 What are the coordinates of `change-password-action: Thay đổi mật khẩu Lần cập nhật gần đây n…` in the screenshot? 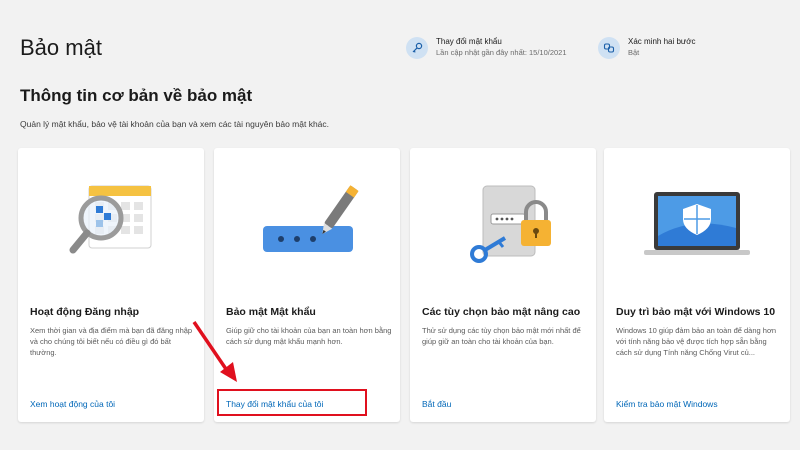 It's located at (486, 47).